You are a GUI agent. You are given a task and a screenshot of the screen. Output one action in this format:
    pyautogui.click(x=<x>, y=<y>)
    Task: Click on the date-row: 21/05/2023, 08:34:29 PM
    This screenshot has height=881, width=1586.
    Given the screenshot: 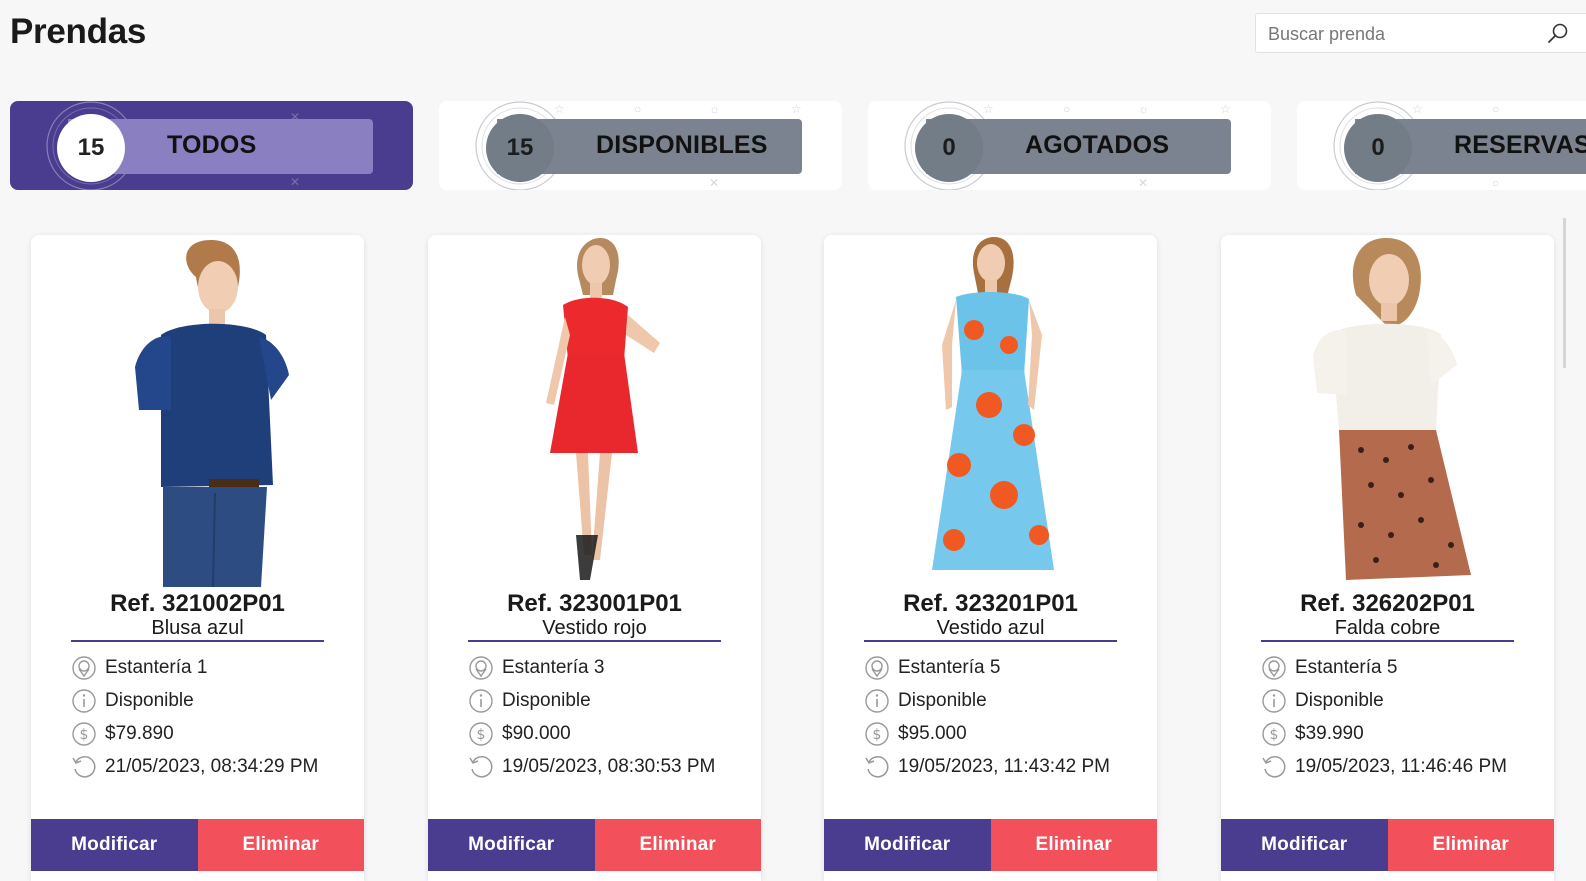 What is the action you would take?
    pyautogui.click(x=194, y=767)
    